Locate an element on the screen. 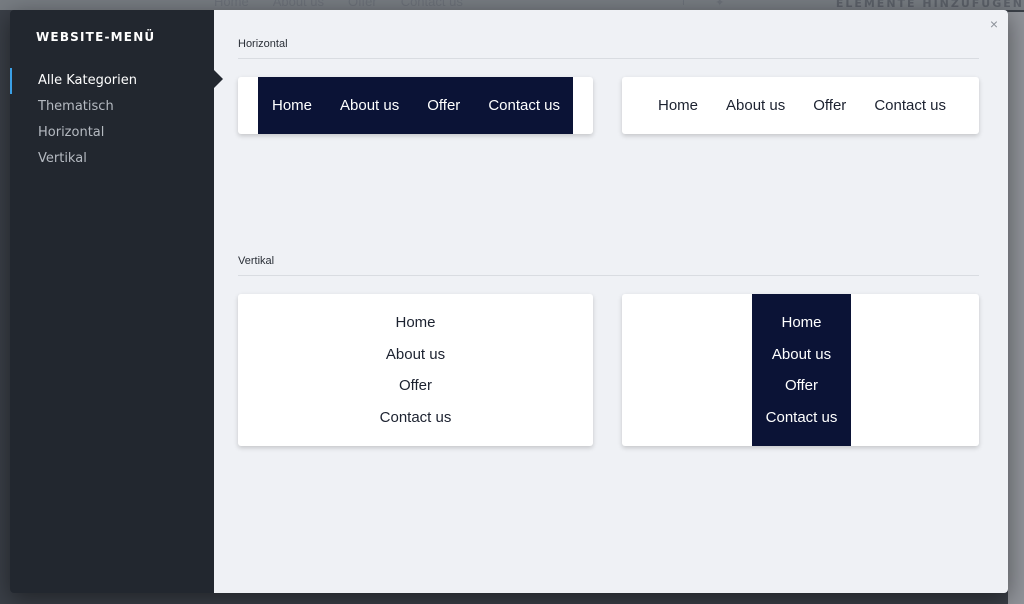 The width and height of the screenshot is (1024, 604). background-nav: Home About us Offer Contact us is located at coordinates (338, 4).